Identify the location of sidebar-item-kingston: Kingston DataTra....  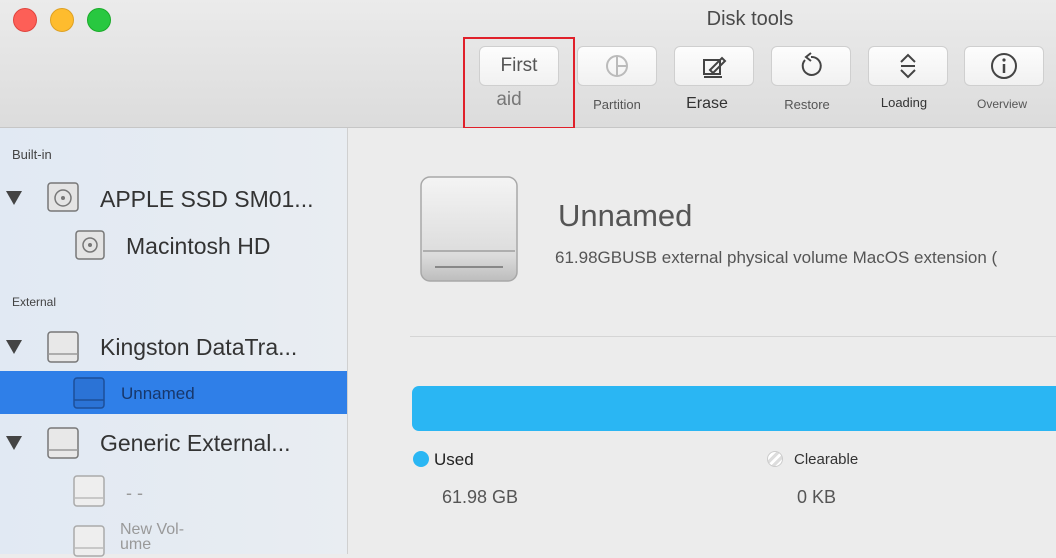
(173, 348).